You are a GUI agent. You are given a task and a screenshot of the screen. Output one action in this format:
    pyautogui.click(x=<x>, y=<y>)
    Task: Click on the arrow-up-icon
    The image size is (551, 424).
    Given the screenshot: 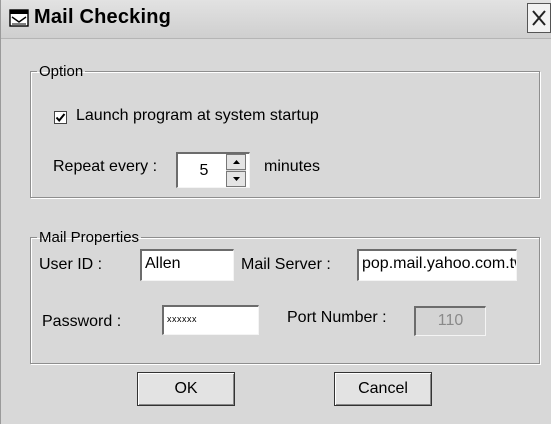 What is the action you would take?
    pyautogui.click(x=236, y=162)
    